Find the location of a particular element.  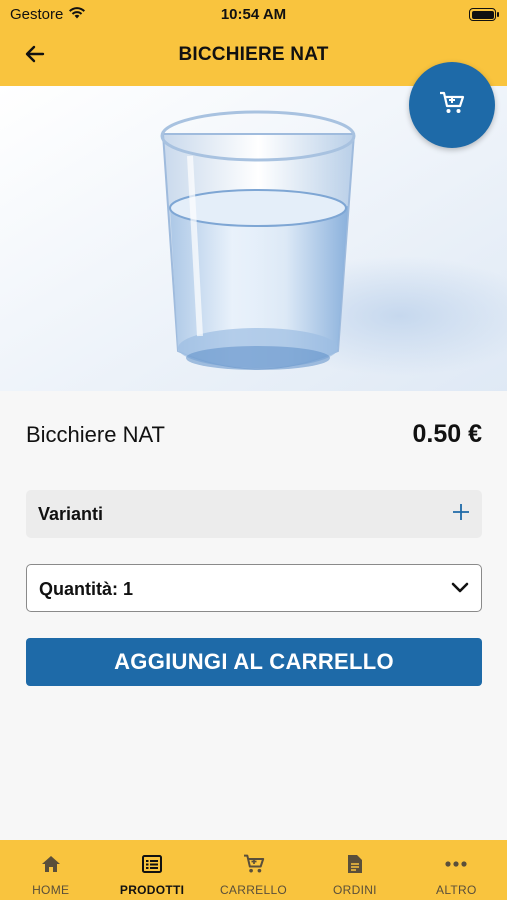

list-icon is located at coordinates (152, 864).